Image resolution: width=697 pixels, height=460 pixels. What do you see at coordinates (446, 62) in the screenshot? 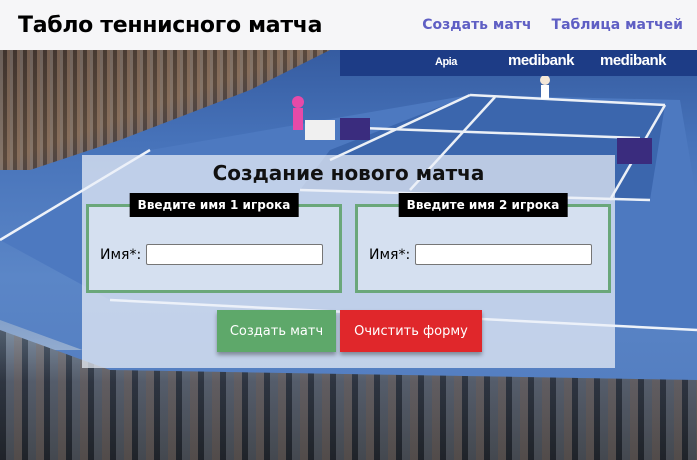
I see `banner-text: Apia` at bounding box center [446, 62].